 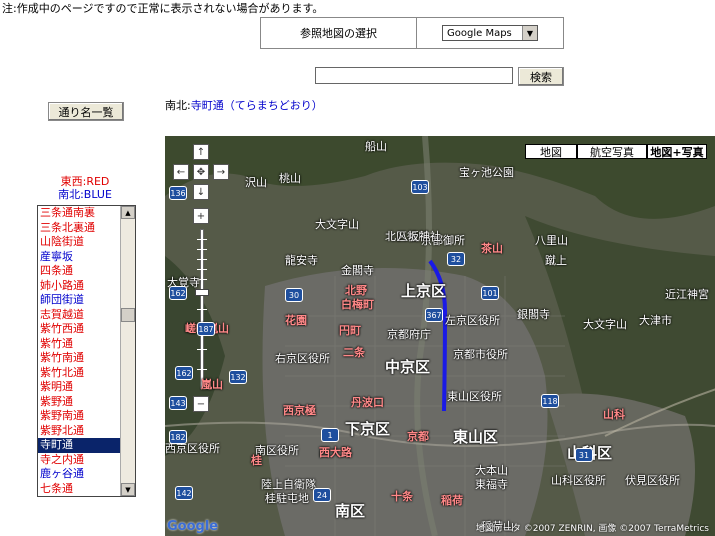 I want to click on scroll-thumb, so click(x=128, y=315).